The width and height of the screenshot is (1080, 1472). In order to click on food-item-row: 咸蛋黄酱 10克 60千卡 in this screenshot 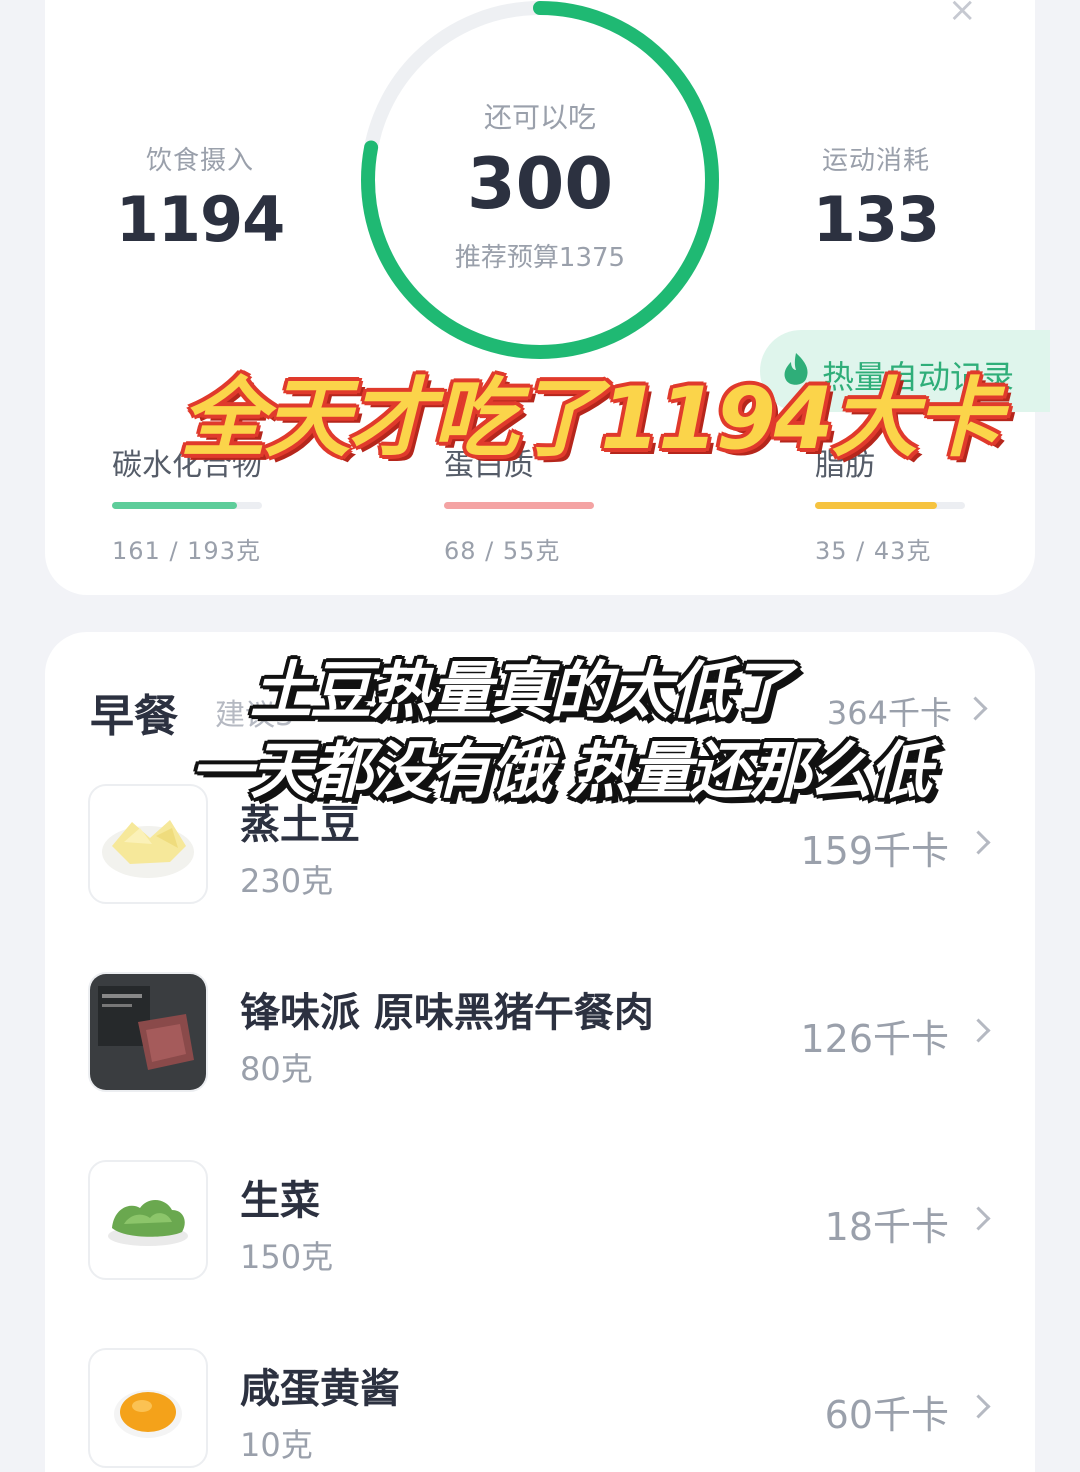, I will do `click(540, 1408)`.